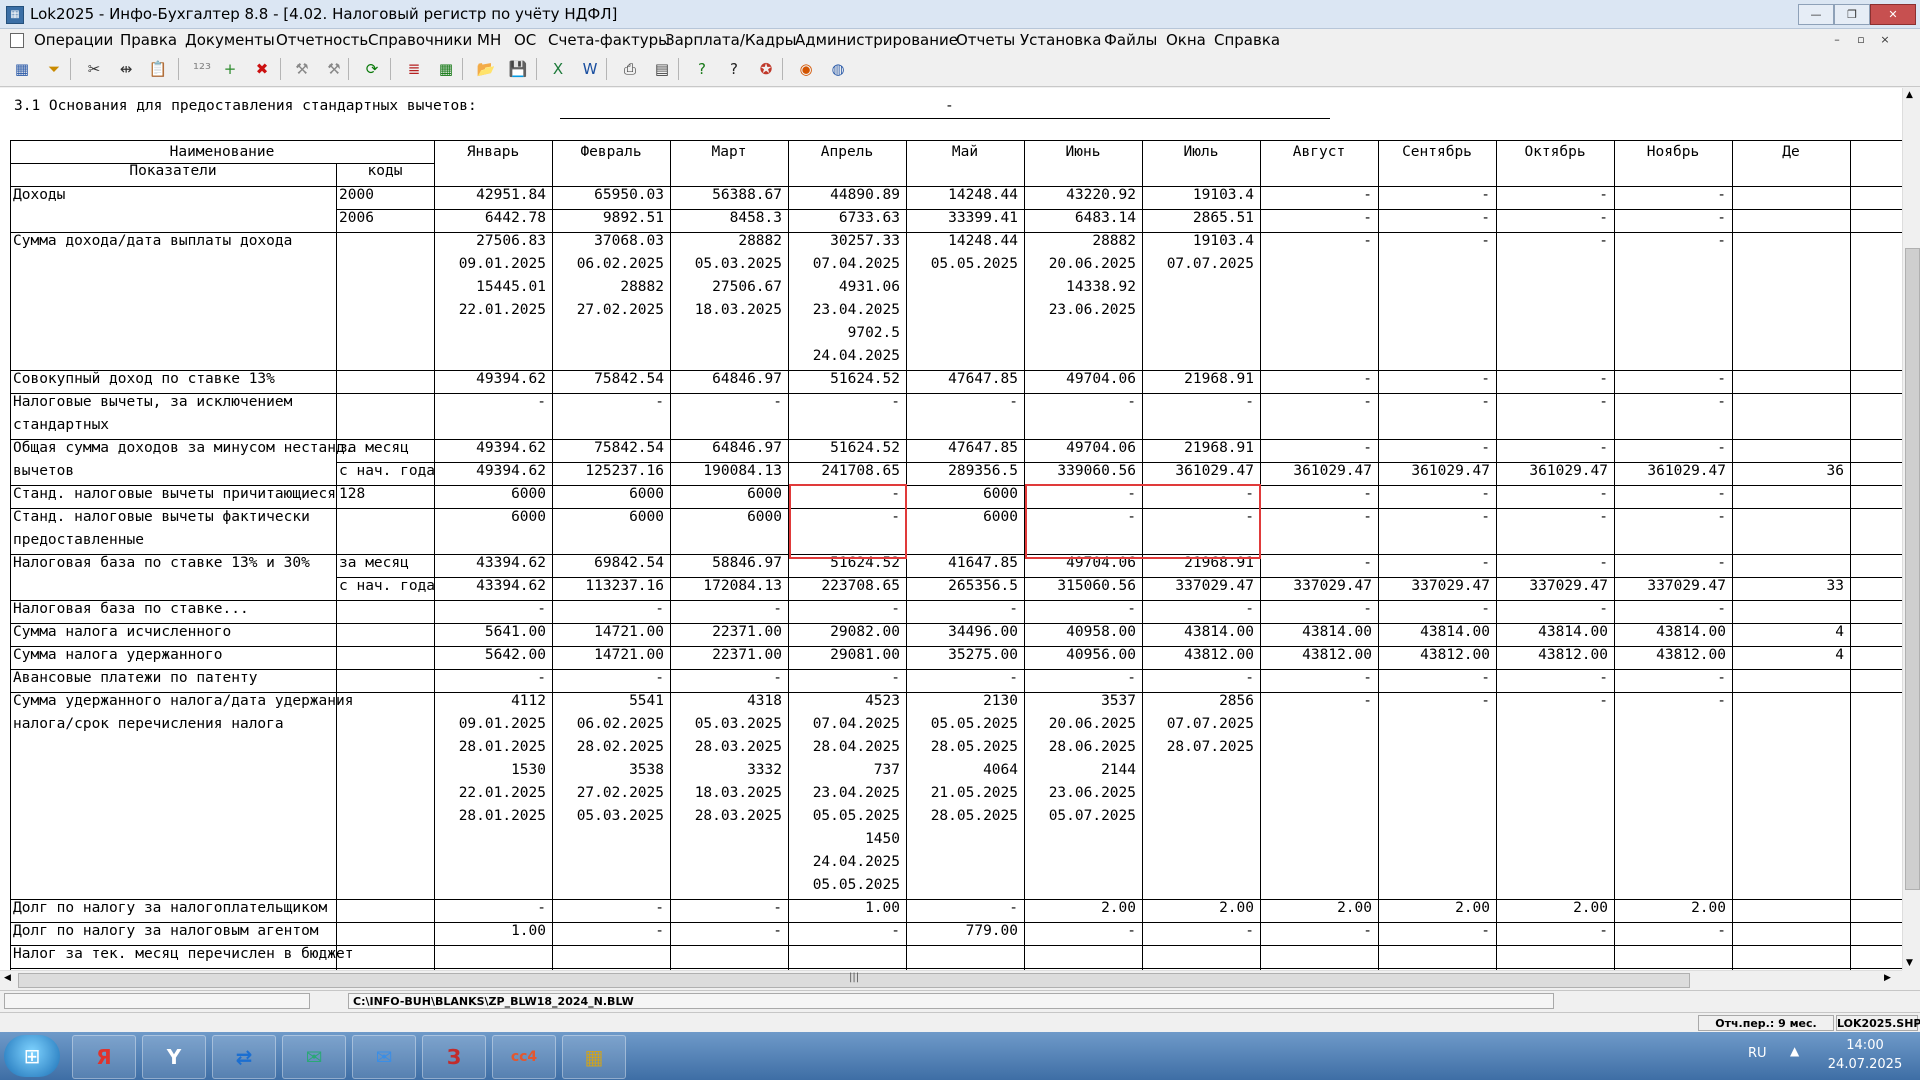 Image resolution: width=1920 pixels, height=1080 pixels. I want to click on table-cell: 43394.62, so click(490, 563).